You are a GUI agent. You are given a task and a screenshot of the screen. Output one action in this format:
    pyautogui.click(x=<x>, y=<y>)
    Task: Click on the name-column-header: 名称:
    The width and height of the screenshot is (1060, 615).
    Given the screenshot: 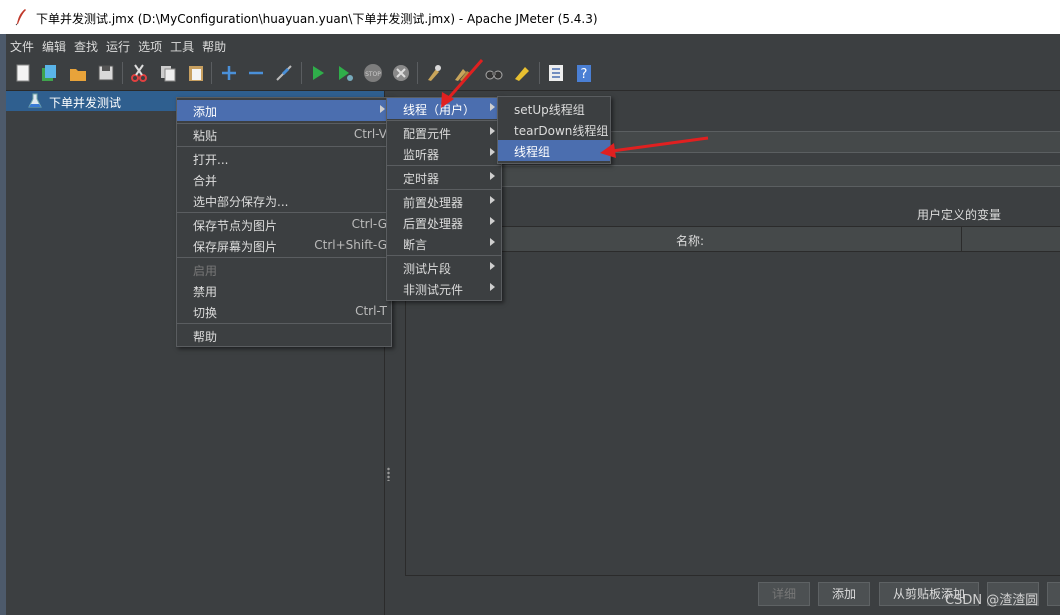 What is the action you would take?
    pyautogui.click(x=690, y=241)
    